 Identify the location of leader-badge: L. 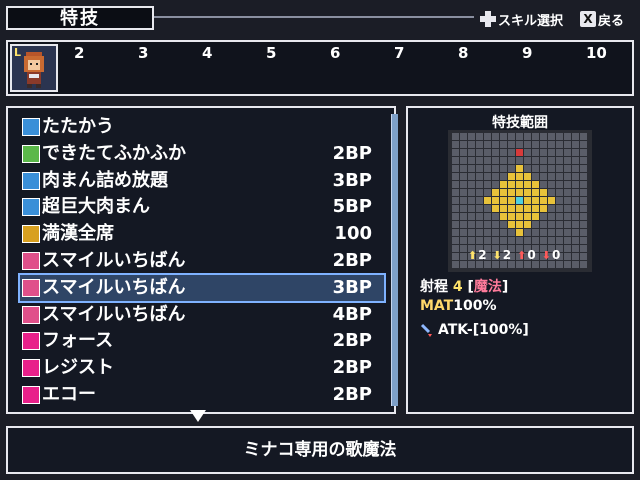
(18, 52).